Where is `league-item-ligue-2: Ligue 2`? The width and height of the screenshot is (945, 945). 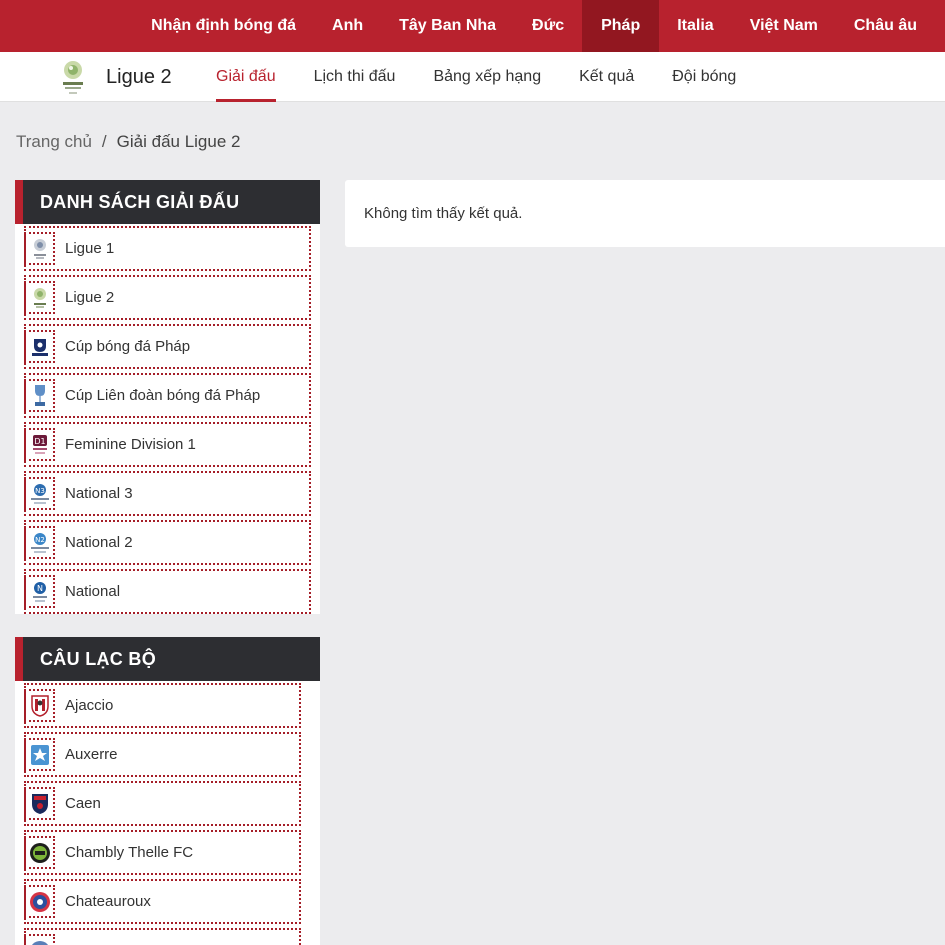 league-item-ligue-2: Ligue 2 is located at coordinates (167, 297).